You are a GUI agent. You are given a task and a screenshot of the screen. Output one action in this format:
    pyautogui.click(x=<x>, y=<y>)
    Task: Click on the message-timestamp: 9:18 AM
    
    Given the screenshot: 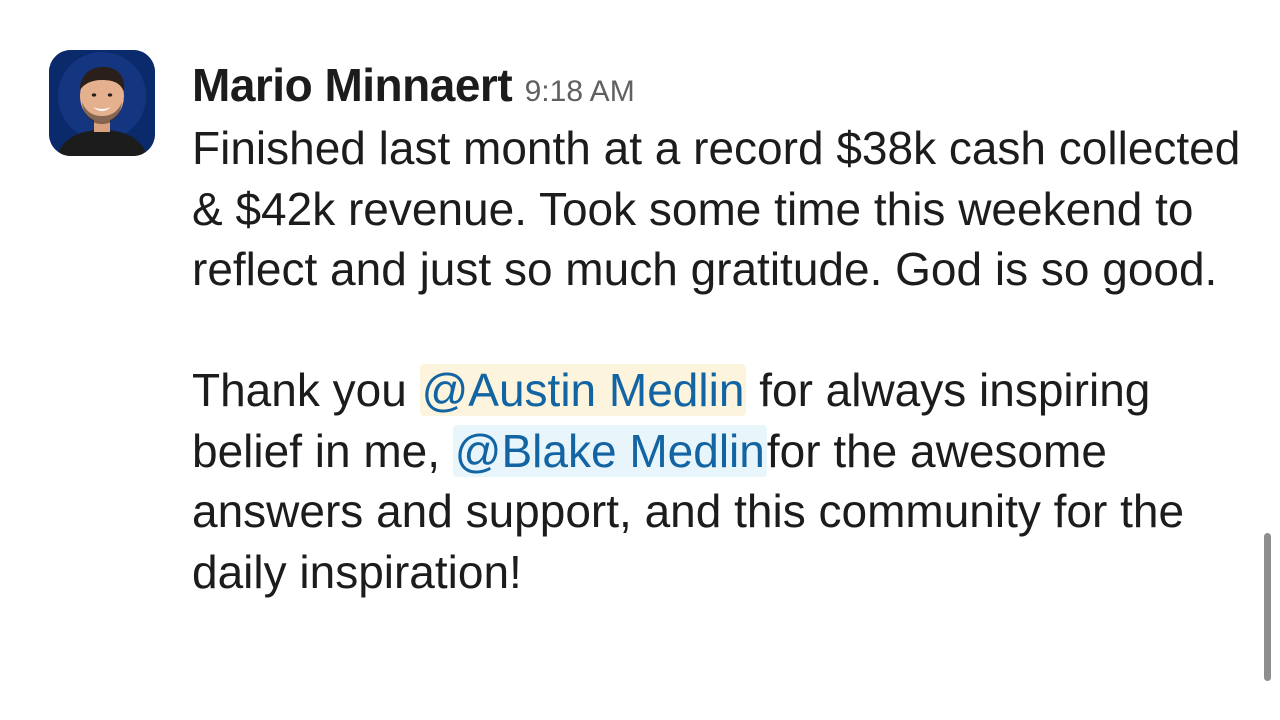 What is the action you would take?
    pyautogui.click(x=580, y=91)
    